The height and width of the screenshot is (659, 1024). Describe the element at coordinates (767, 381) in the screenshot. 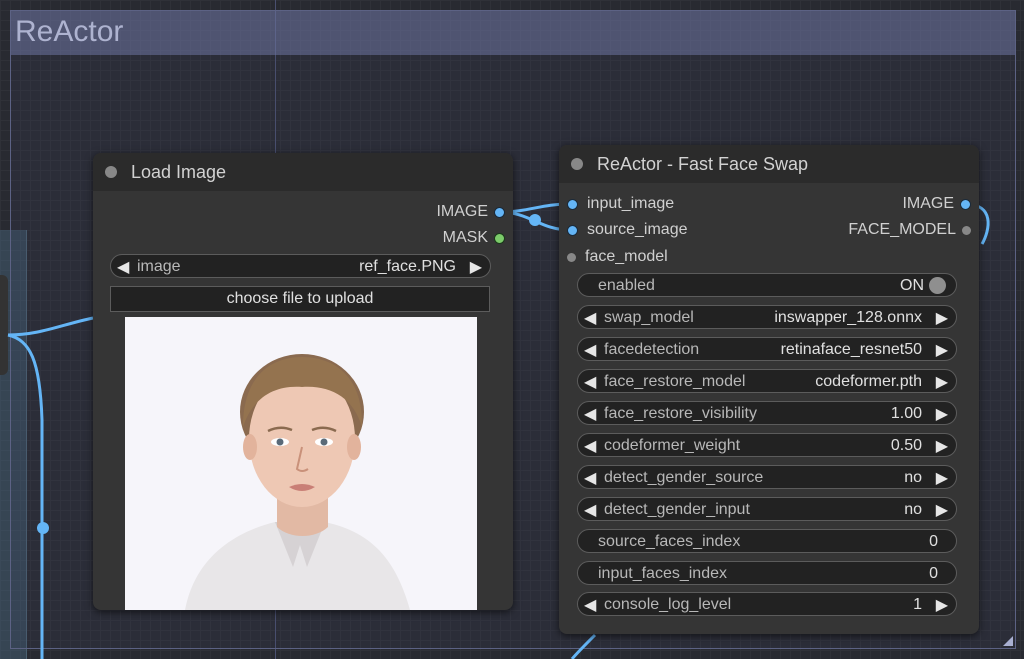

I see `combo-face-restore-model: ◀ face_restore_model codeformer.pth ▶` at that location.